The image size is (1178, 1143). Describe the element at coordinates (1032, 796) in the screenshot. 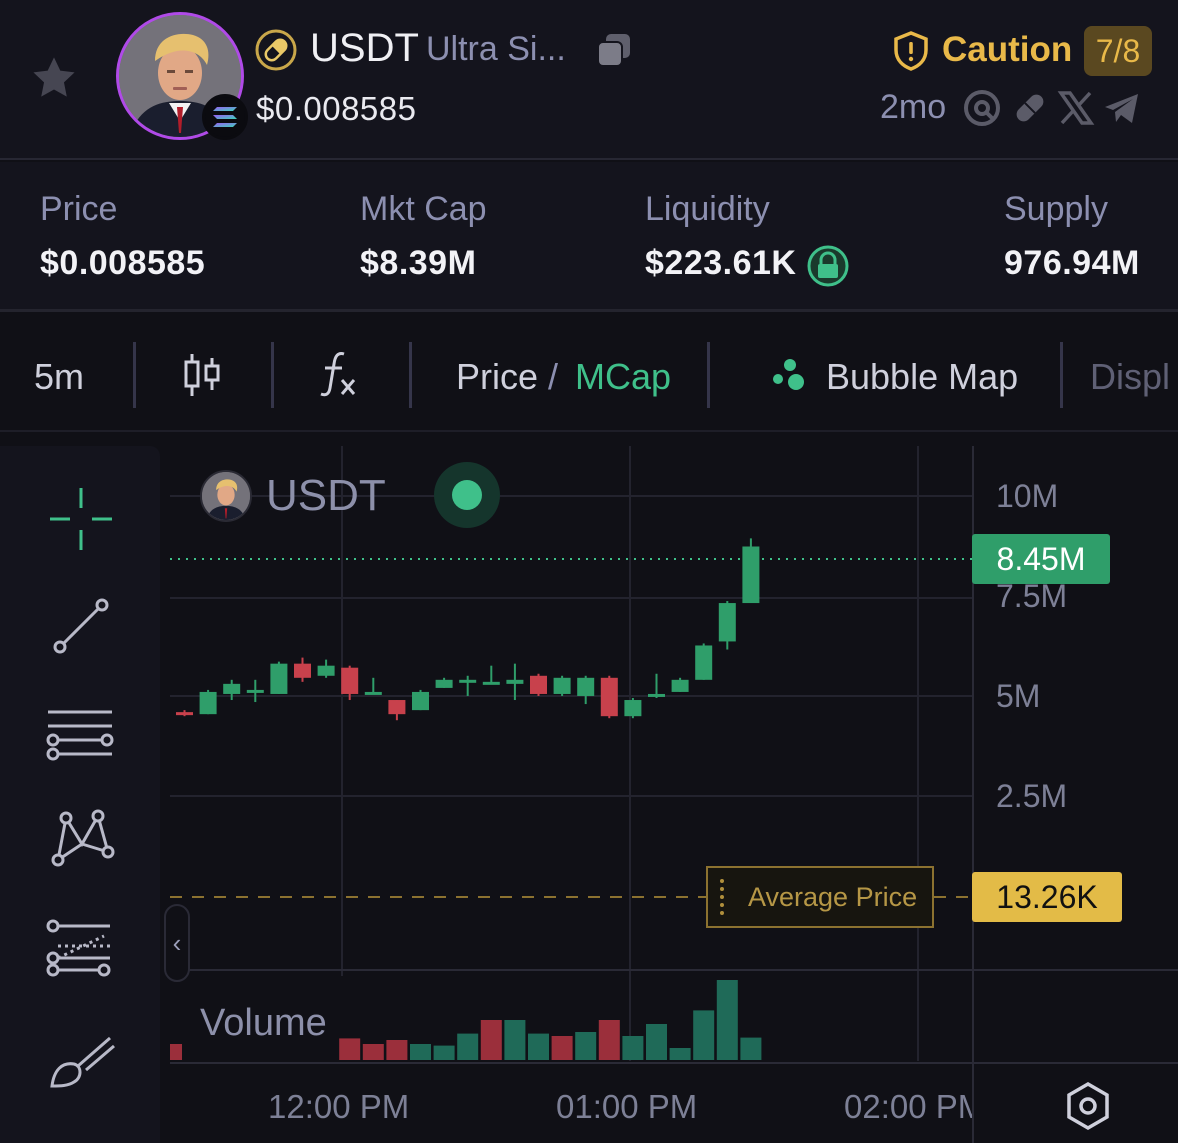

I see `y-axis-label: 2.5M` at that location.